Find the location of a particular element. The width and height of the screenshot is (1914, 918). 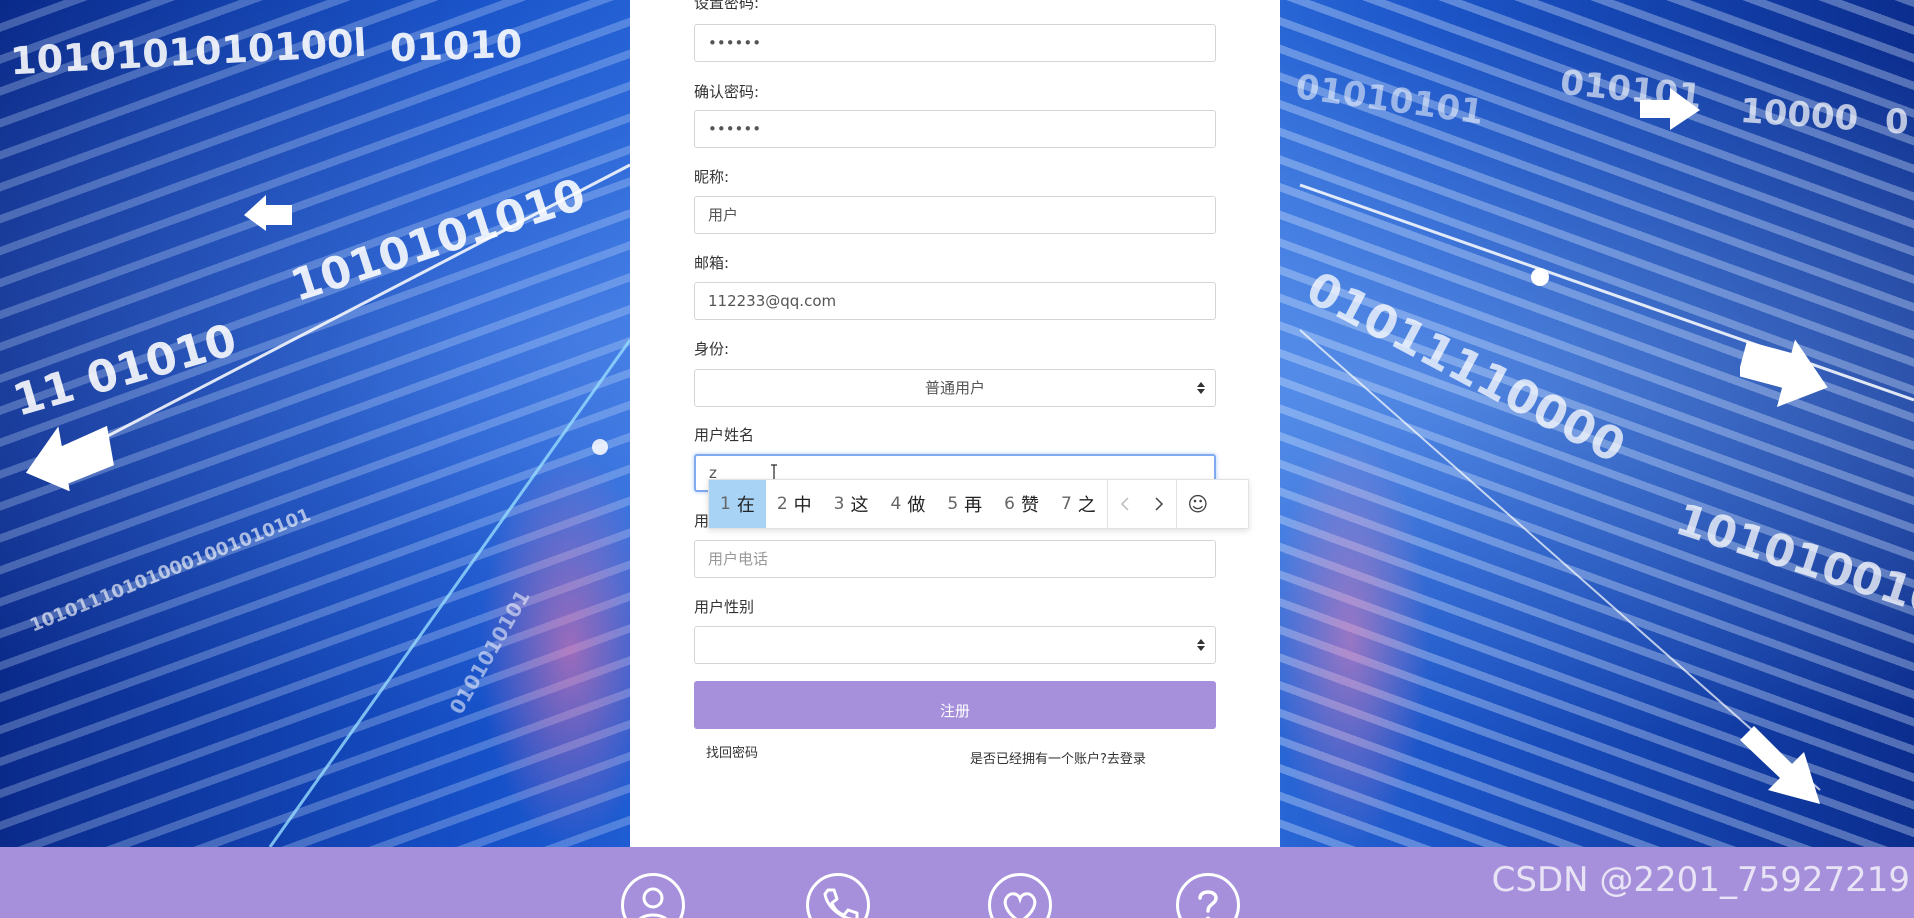

user-icon is located at coordinates (653, 895).